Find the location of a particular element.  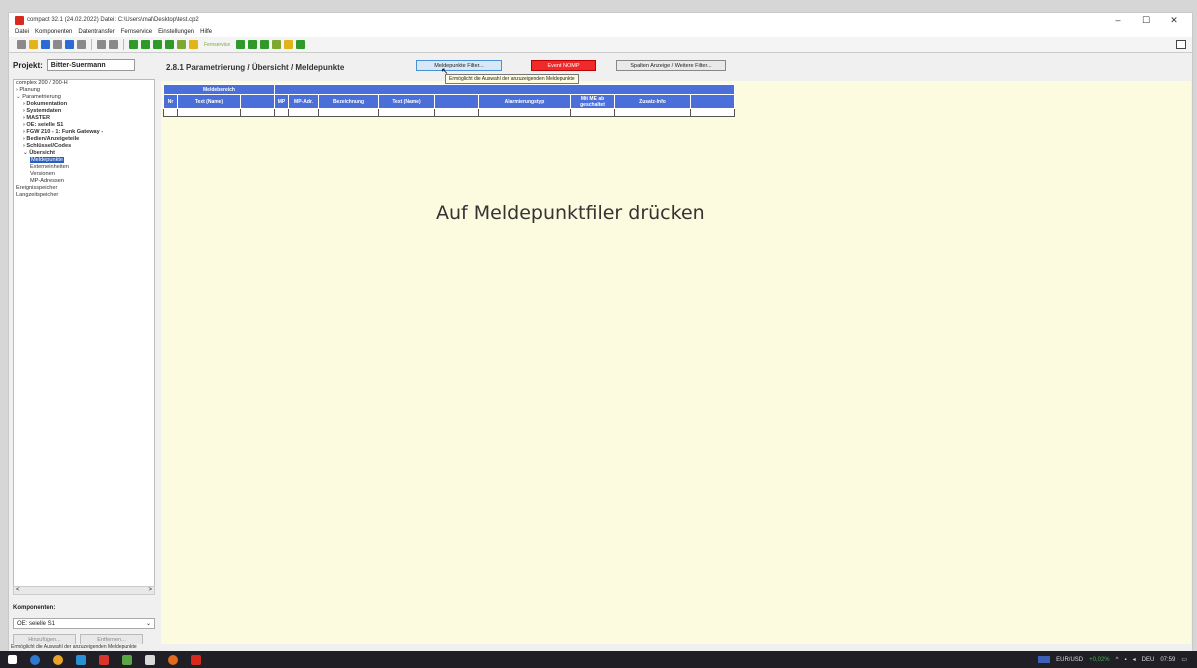

windows-start-icon is located at coordinates (12, 659).